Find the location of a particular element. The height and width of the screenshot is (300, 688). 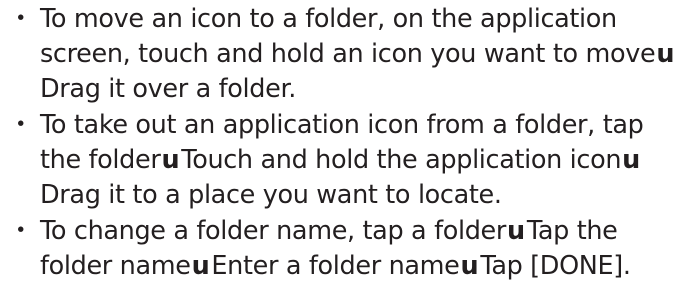

step-text: Tap [DONE]. is located at coordinates (555, 266).